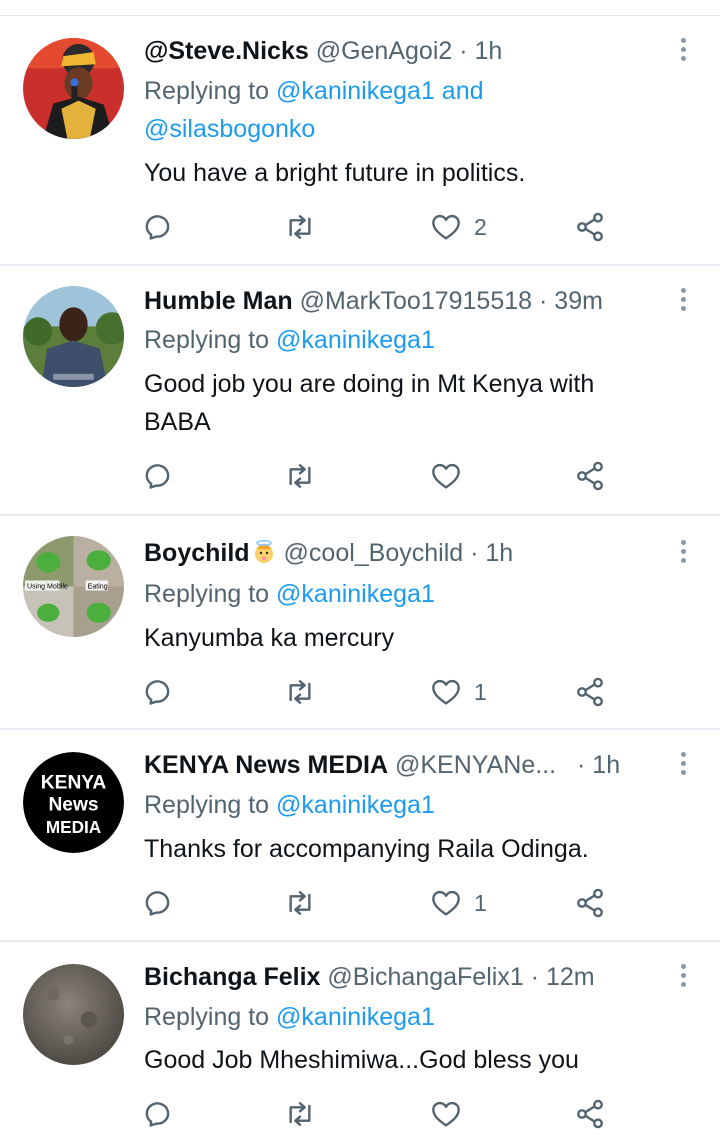 The image size is (720, 1143). I want to click on like-button: 2, so click(458, 227).